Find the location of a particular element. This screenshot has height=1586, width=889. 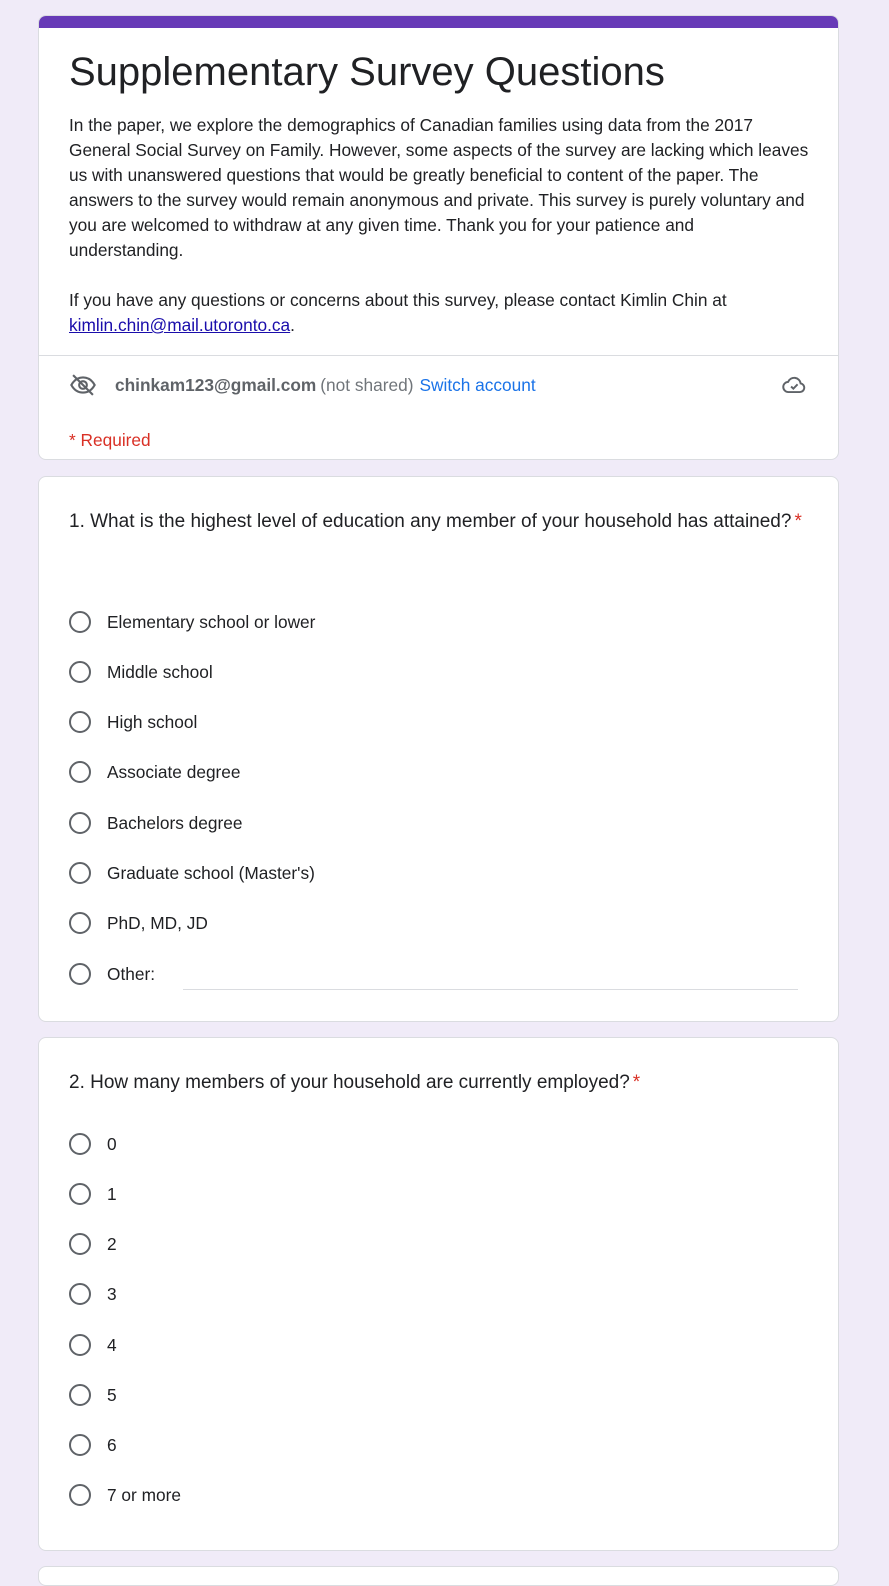

radio-option: Associate degree is located at coordinates (433, 772).